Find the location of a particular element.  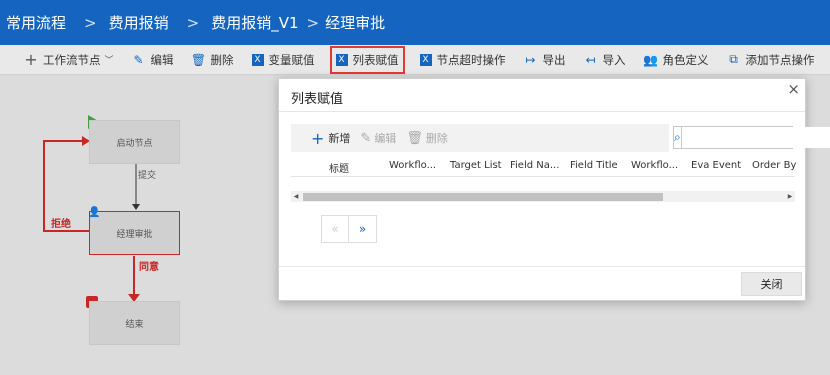

variable-assign-button: X 变量赋值 is located at coordinates (283, 60).